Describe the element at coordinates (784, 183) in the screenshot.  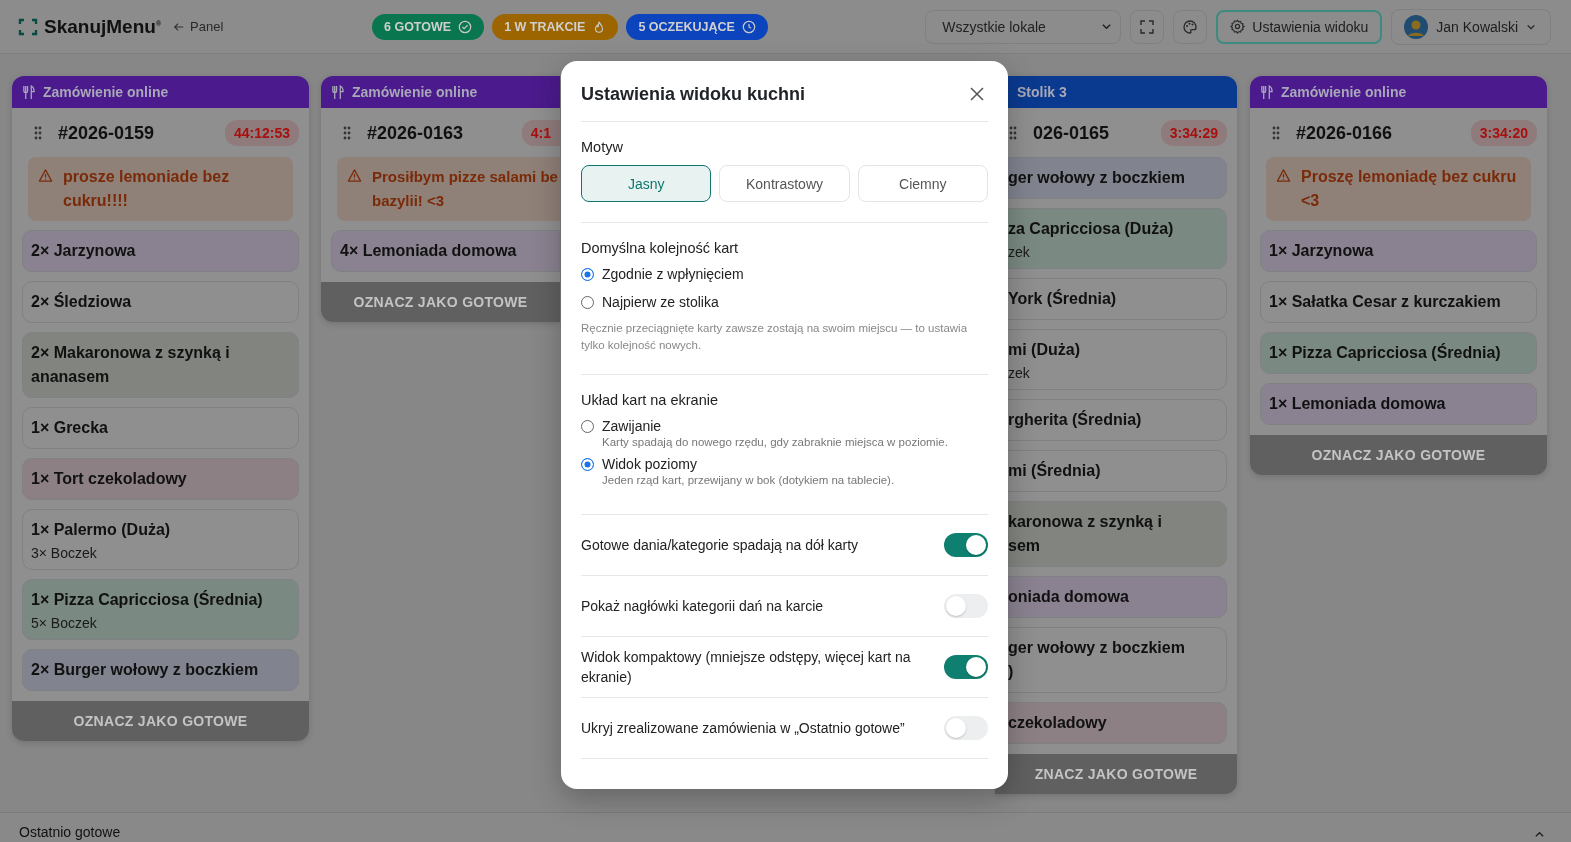
I see `theme-option: Kontrastowy` at that location.